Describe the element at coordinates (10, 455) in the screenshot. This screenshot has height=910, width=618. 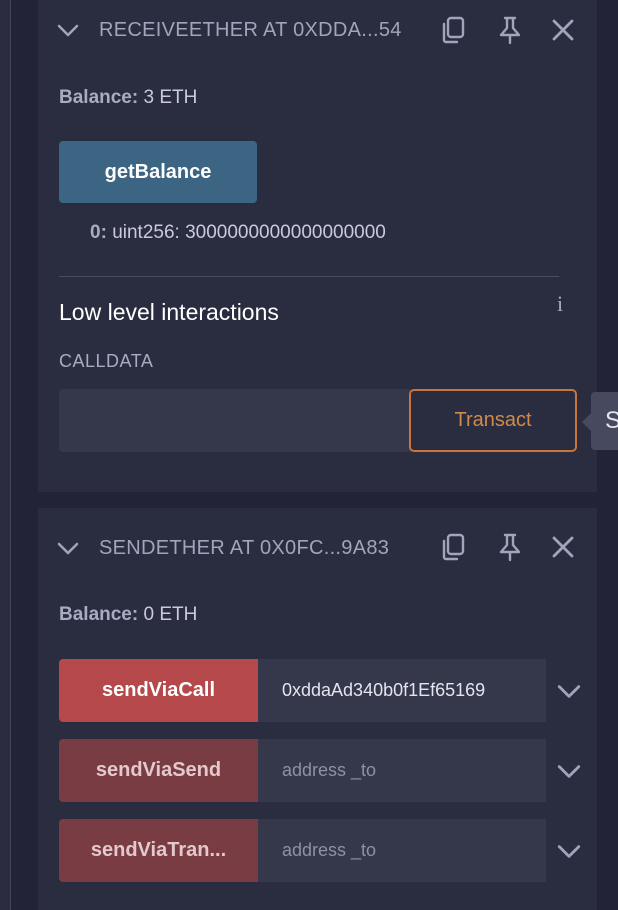
I see `left-rail-divider` at that location.